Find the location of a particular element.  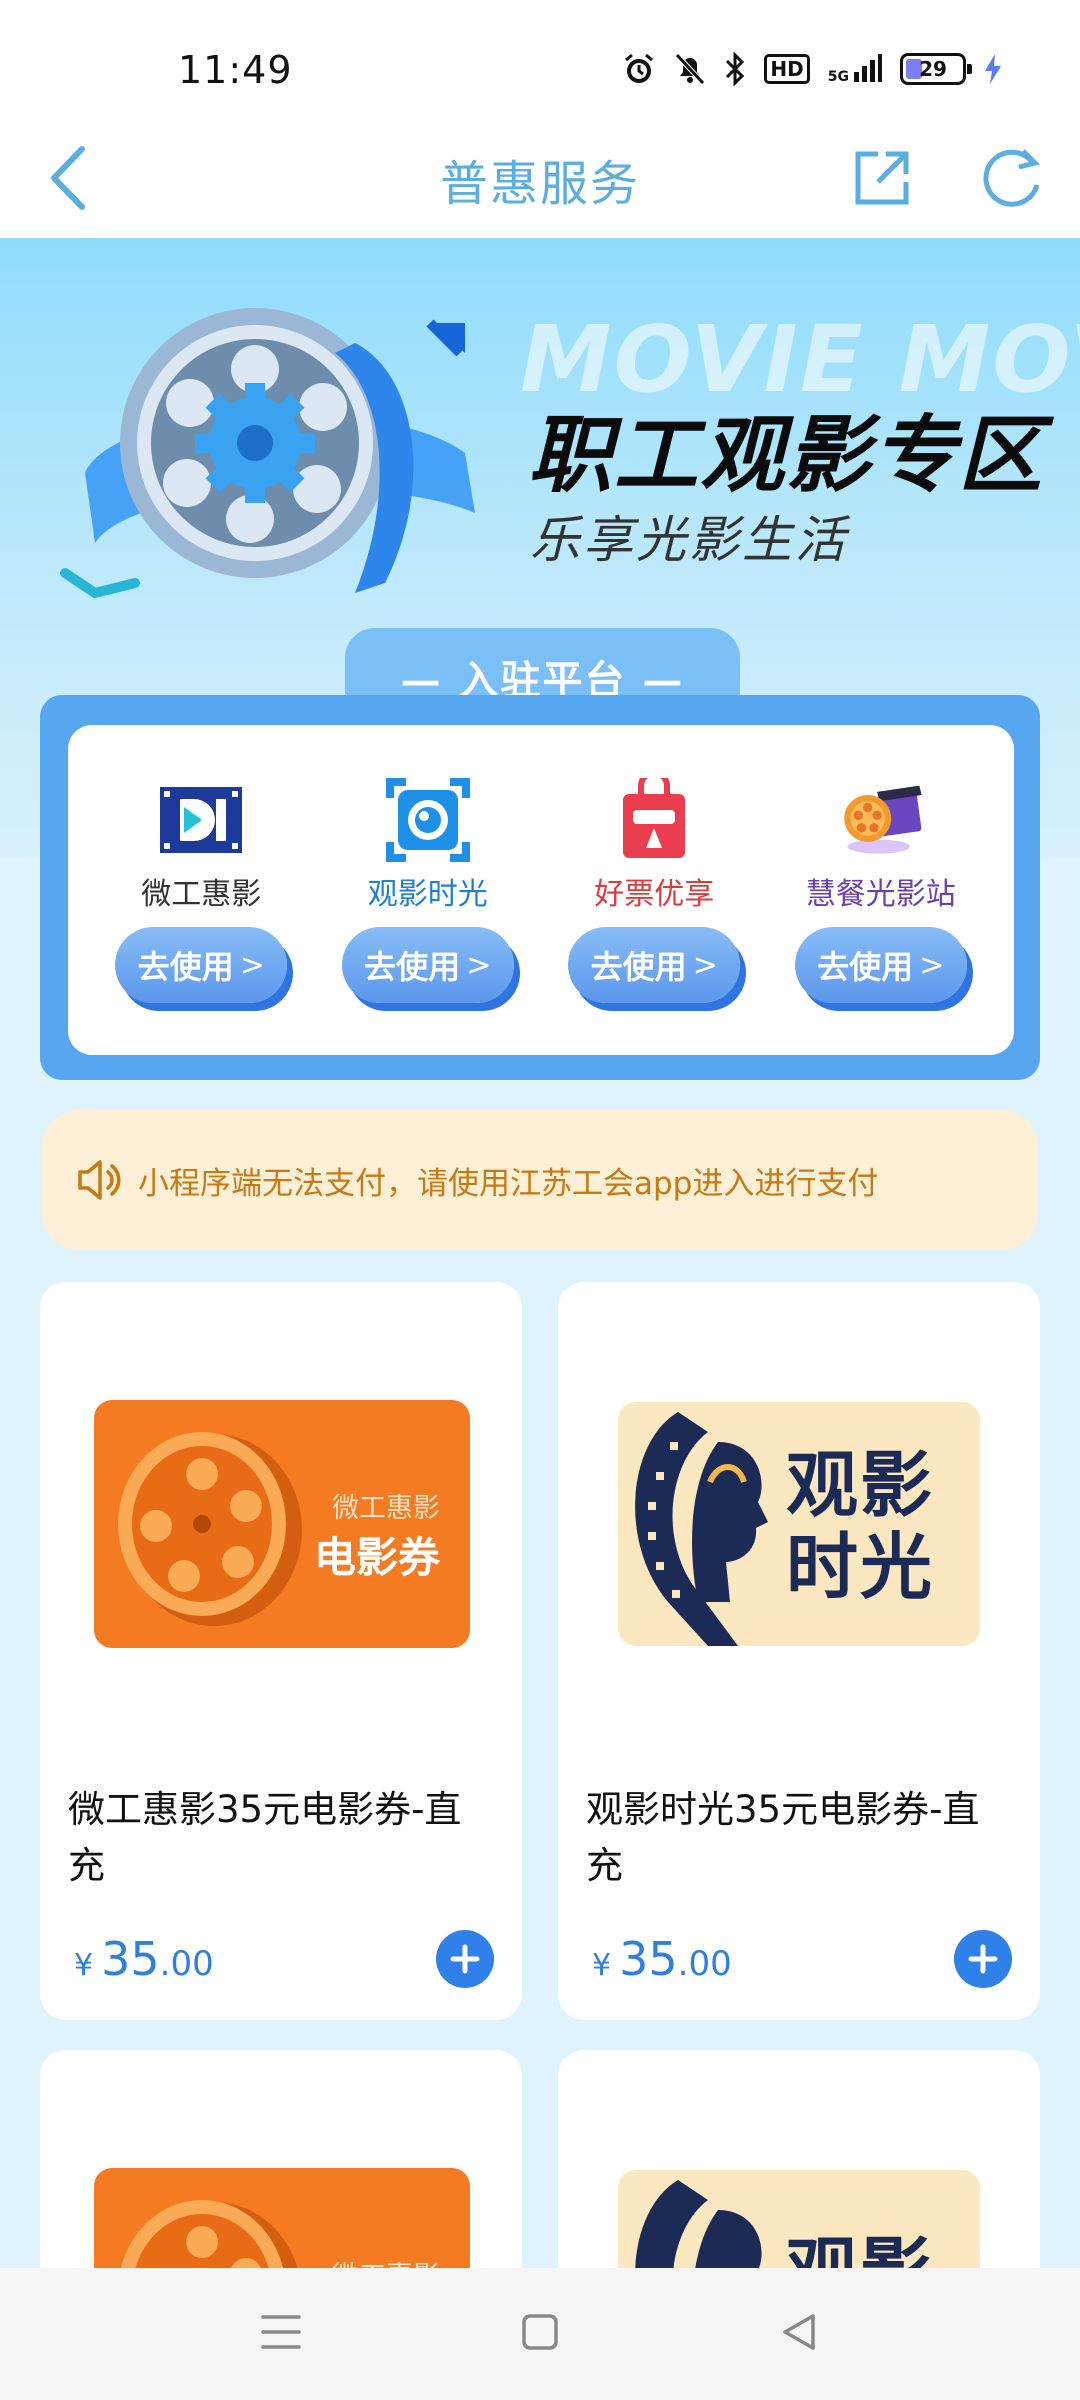

notice-text: 小程序端无法支付，请使用江苏工会app进入进行支付 is located at coordinates (508, 1183).